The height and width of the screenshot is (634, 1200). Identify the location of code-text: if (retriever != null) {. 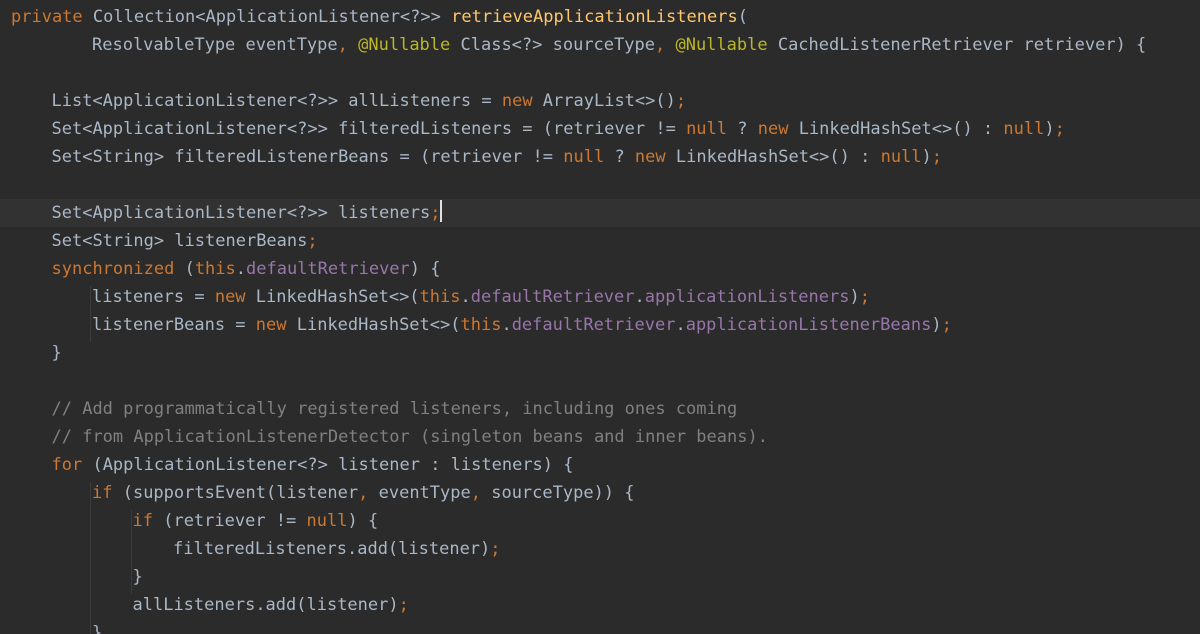
(256, 521).